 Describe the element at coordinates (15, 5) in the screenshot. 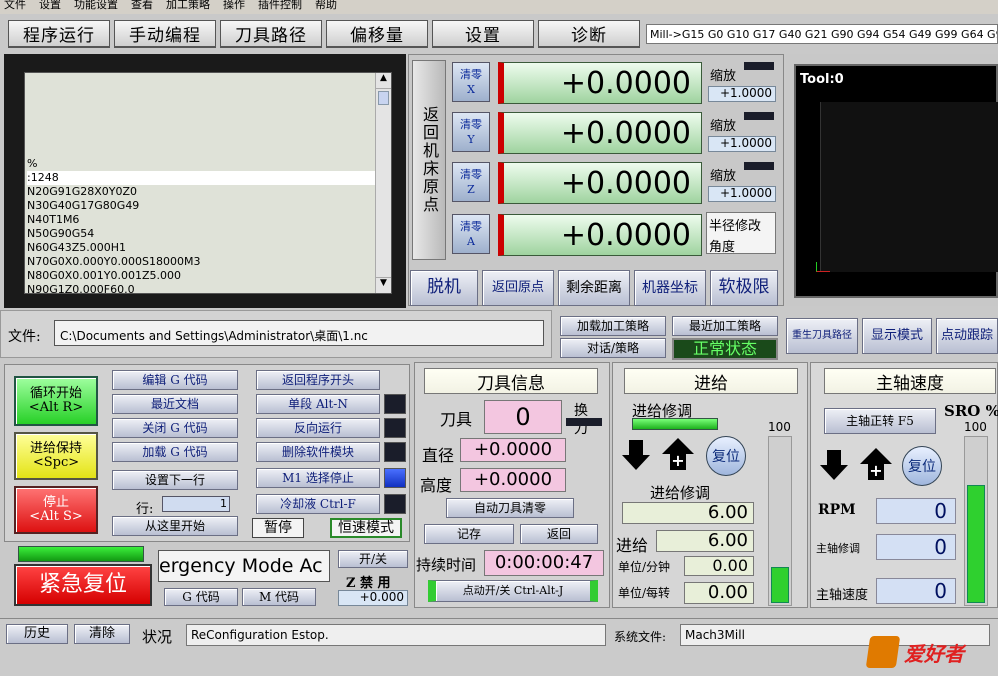

I see `menu-file: 文件` at that location.